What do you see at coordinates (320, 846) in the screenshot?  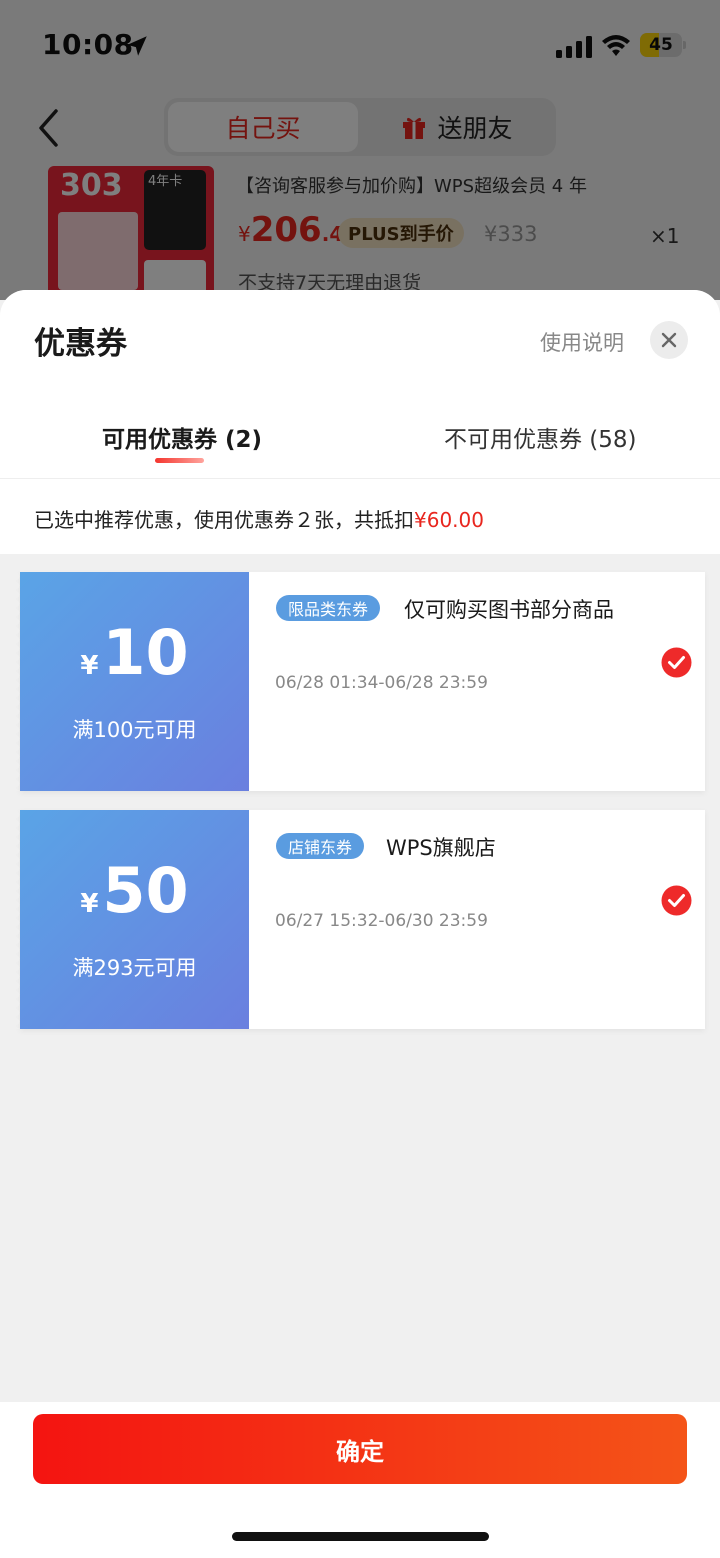 I see `coupon-type-tag: 店铺东券` at bounding box center [320, 846].